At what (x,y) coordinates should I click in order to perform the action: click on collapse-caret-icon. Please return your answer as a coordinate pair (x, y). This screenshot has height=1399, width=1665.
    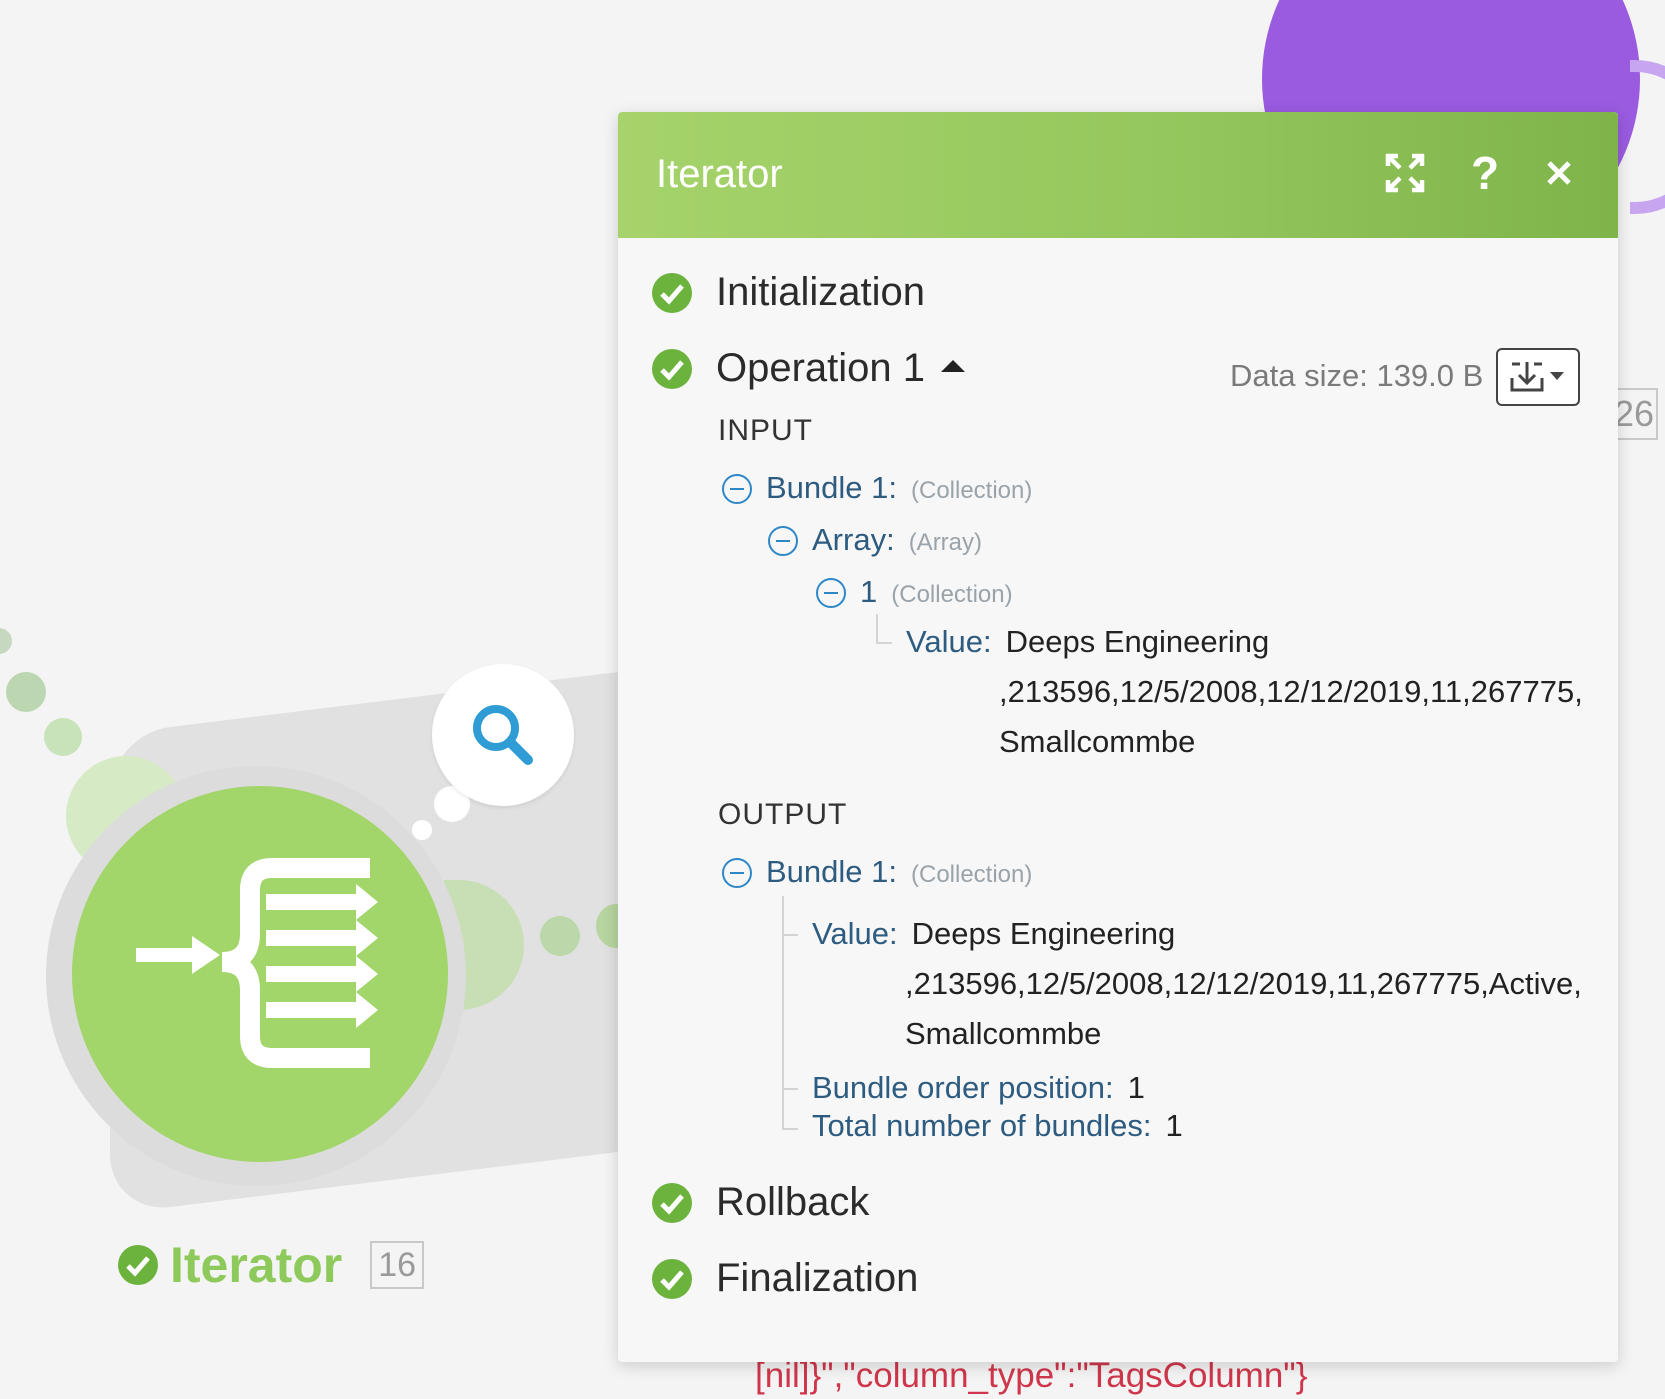
    Looking at the image, I should click on (953, 365).